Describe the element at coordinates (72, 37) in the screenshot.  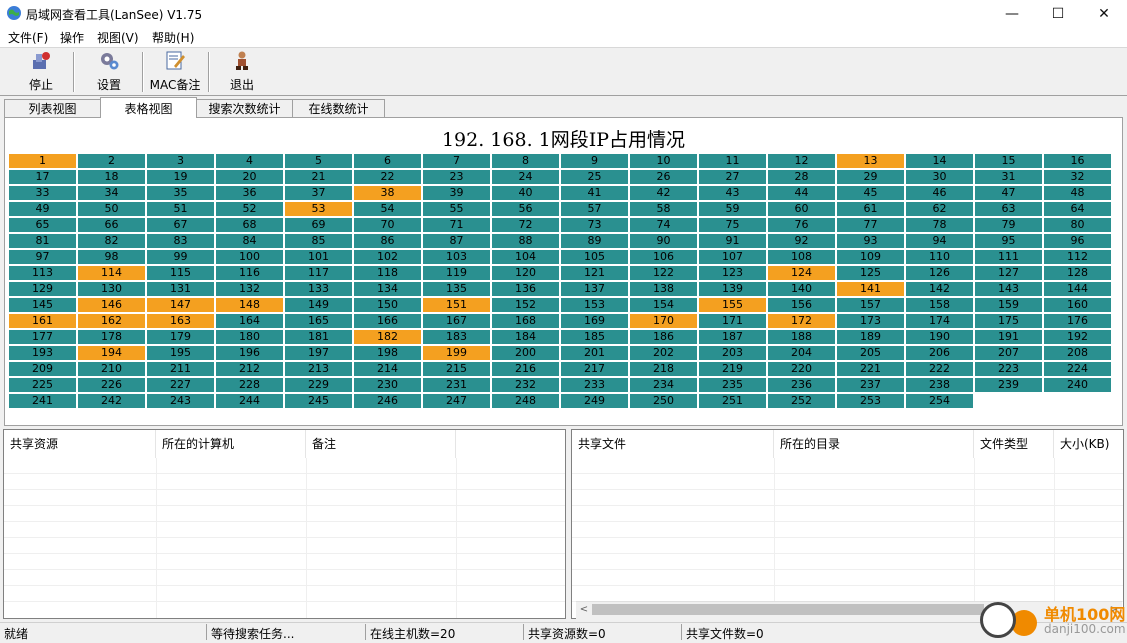
I see `menu-operate: 操作` at that location.